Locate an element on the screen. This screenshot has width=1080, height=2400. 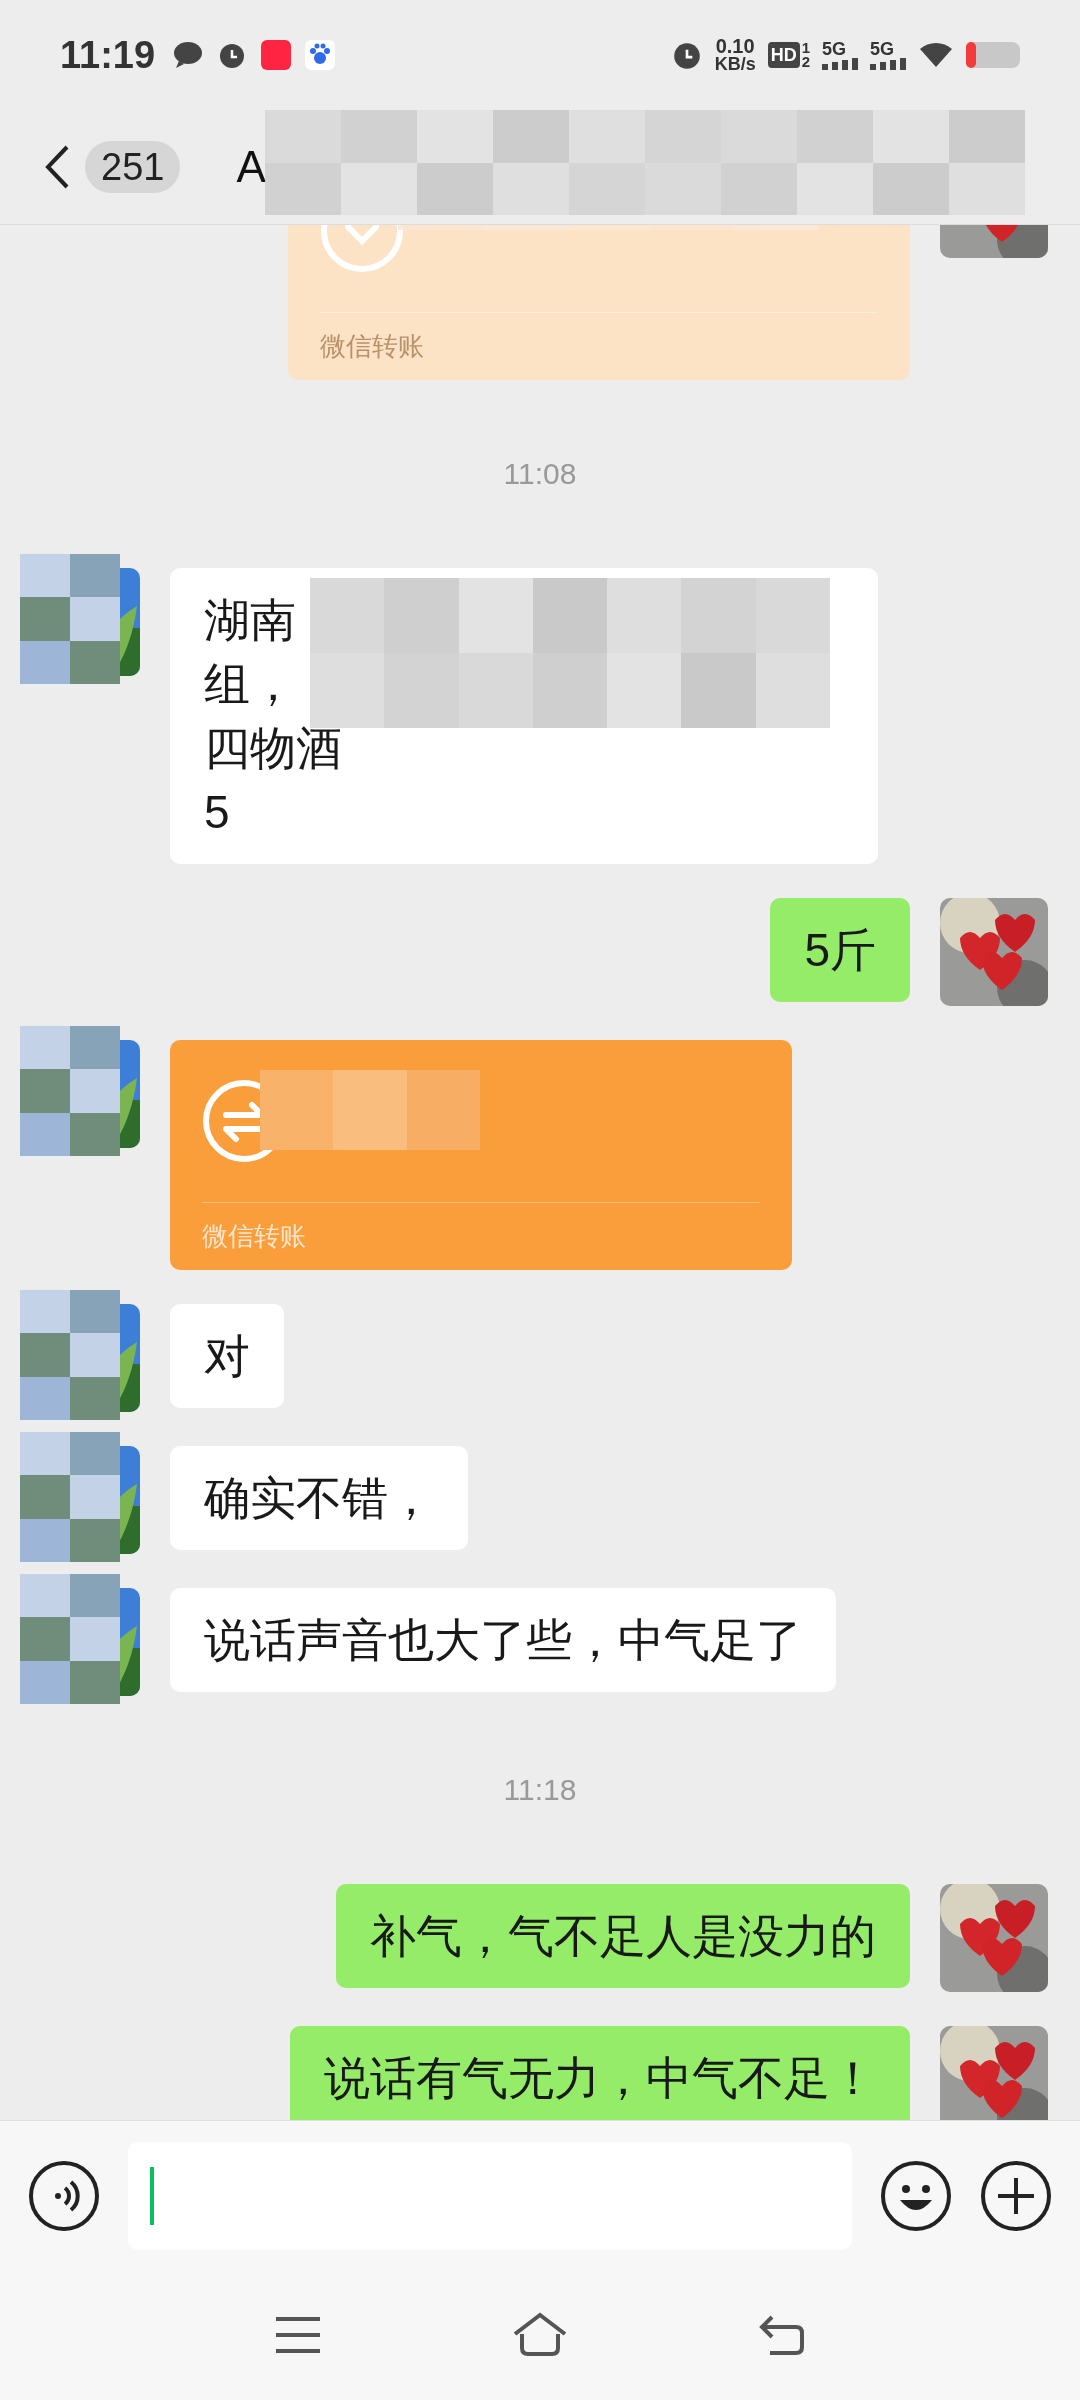
message-text: 湖南 is located at coordinates (250, 620).